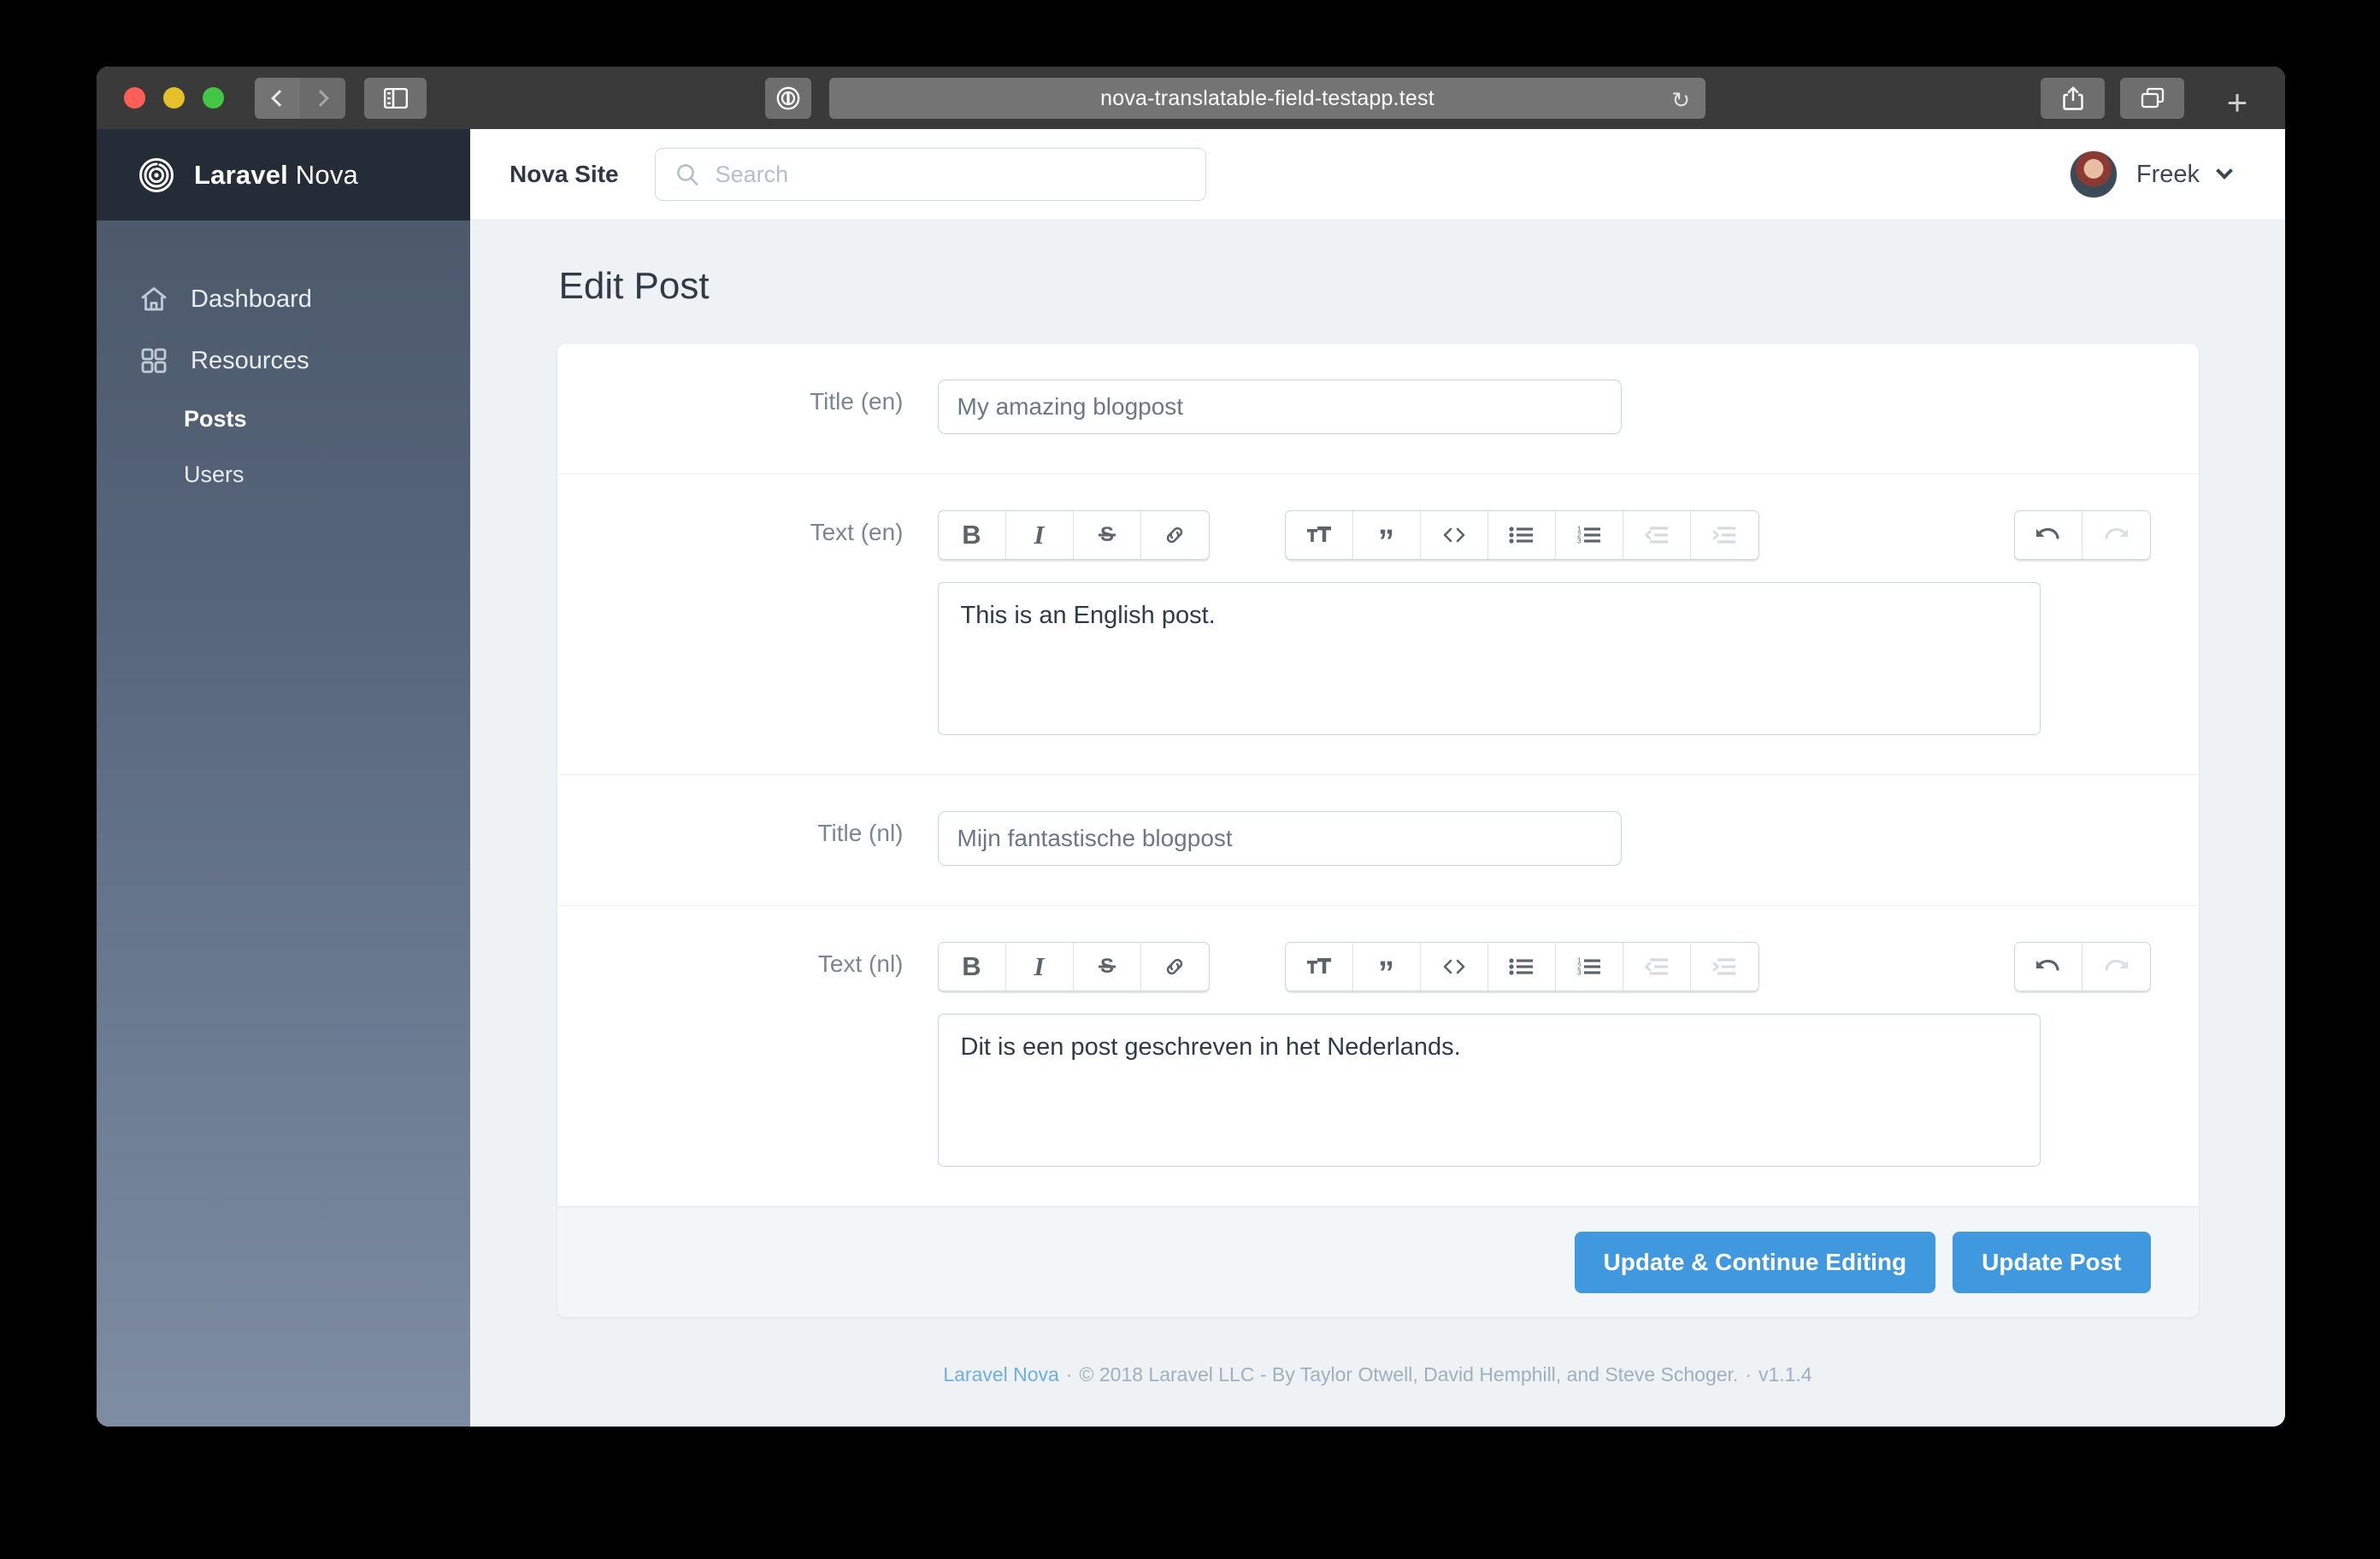  I want to click on url-text: nova-translatable-field-testapp.test, so click(1267, 97).